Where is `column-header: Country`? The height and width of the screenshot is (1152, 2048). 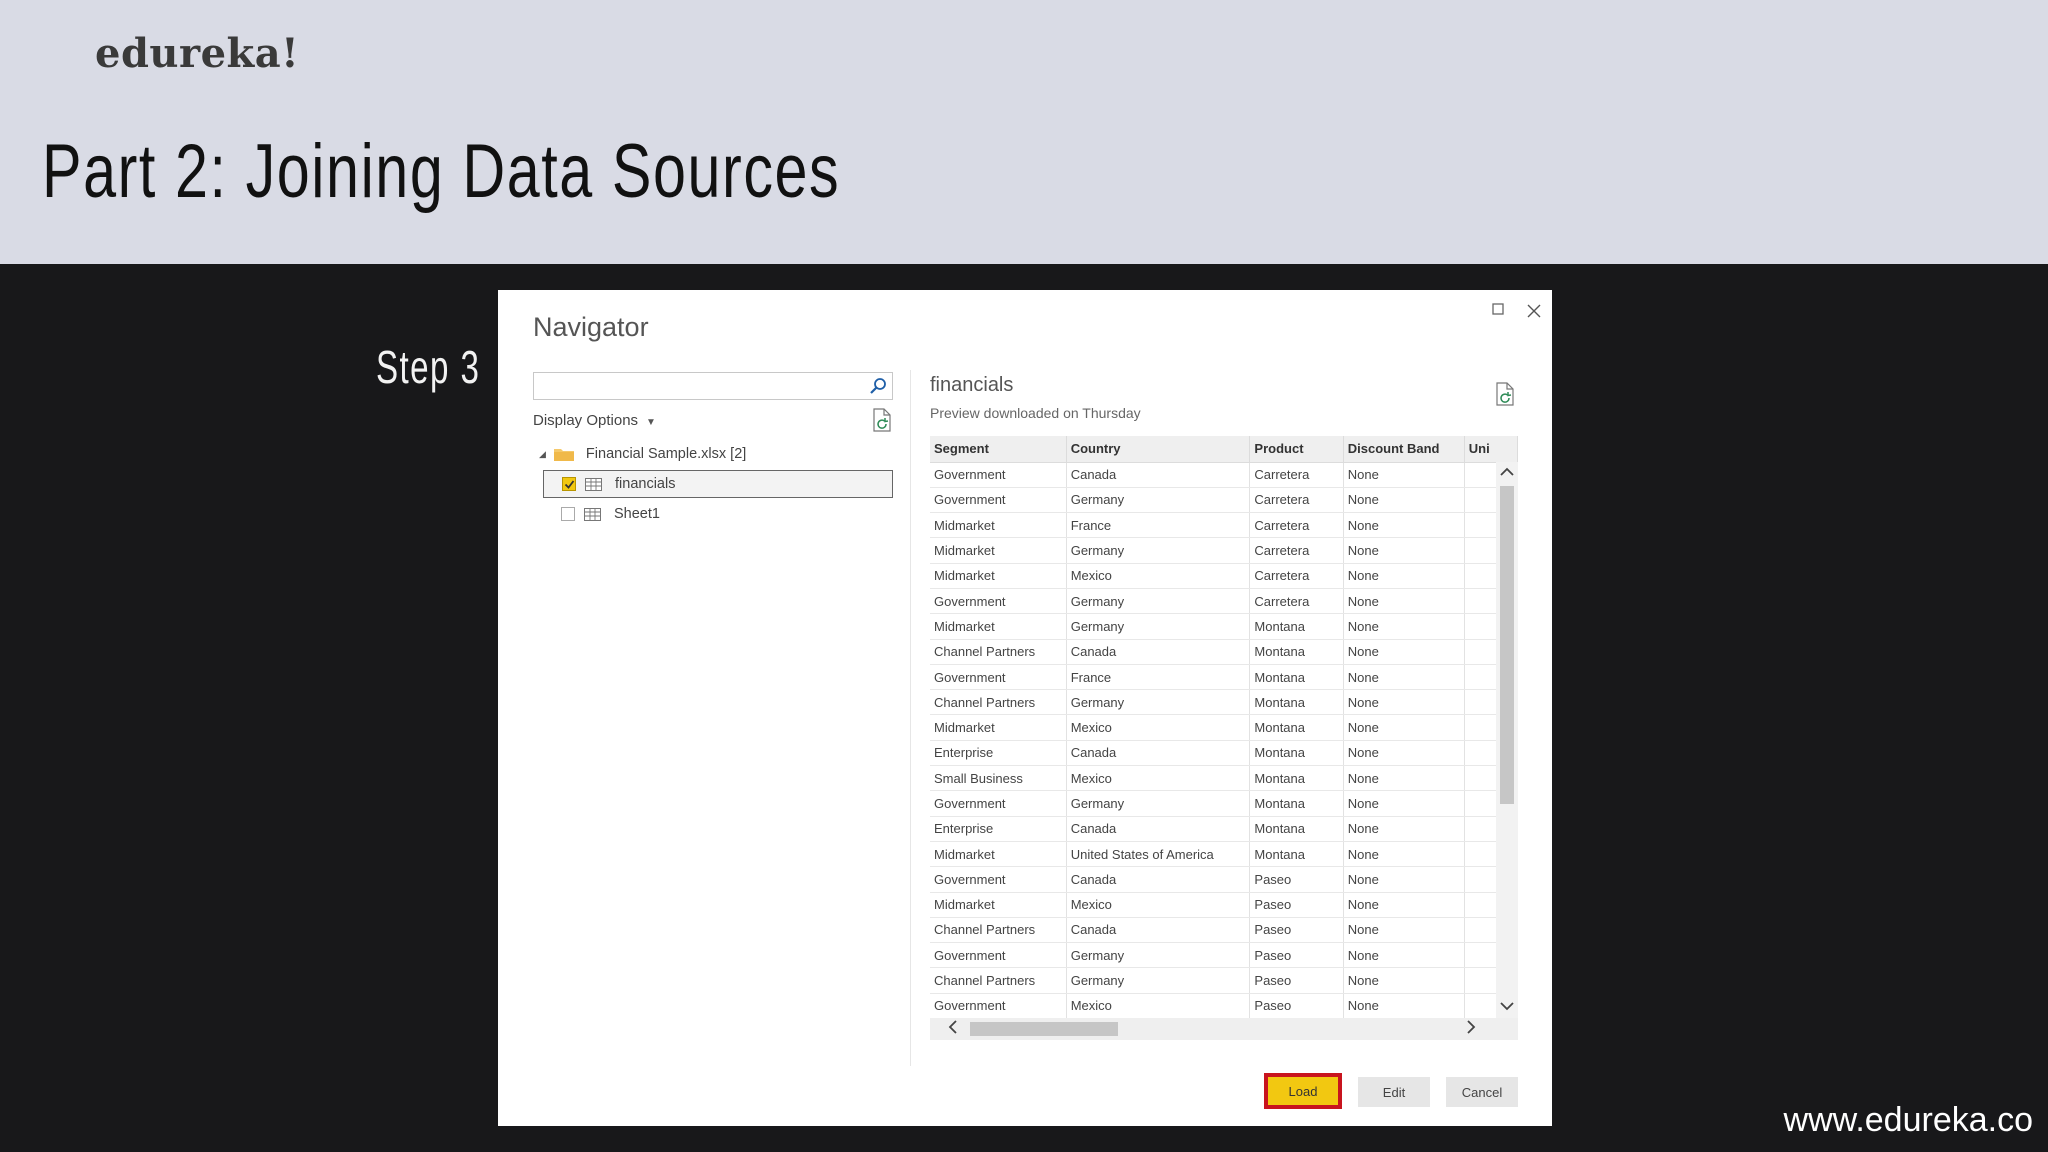
column-header: Country is located at coordinates (1158, 449).